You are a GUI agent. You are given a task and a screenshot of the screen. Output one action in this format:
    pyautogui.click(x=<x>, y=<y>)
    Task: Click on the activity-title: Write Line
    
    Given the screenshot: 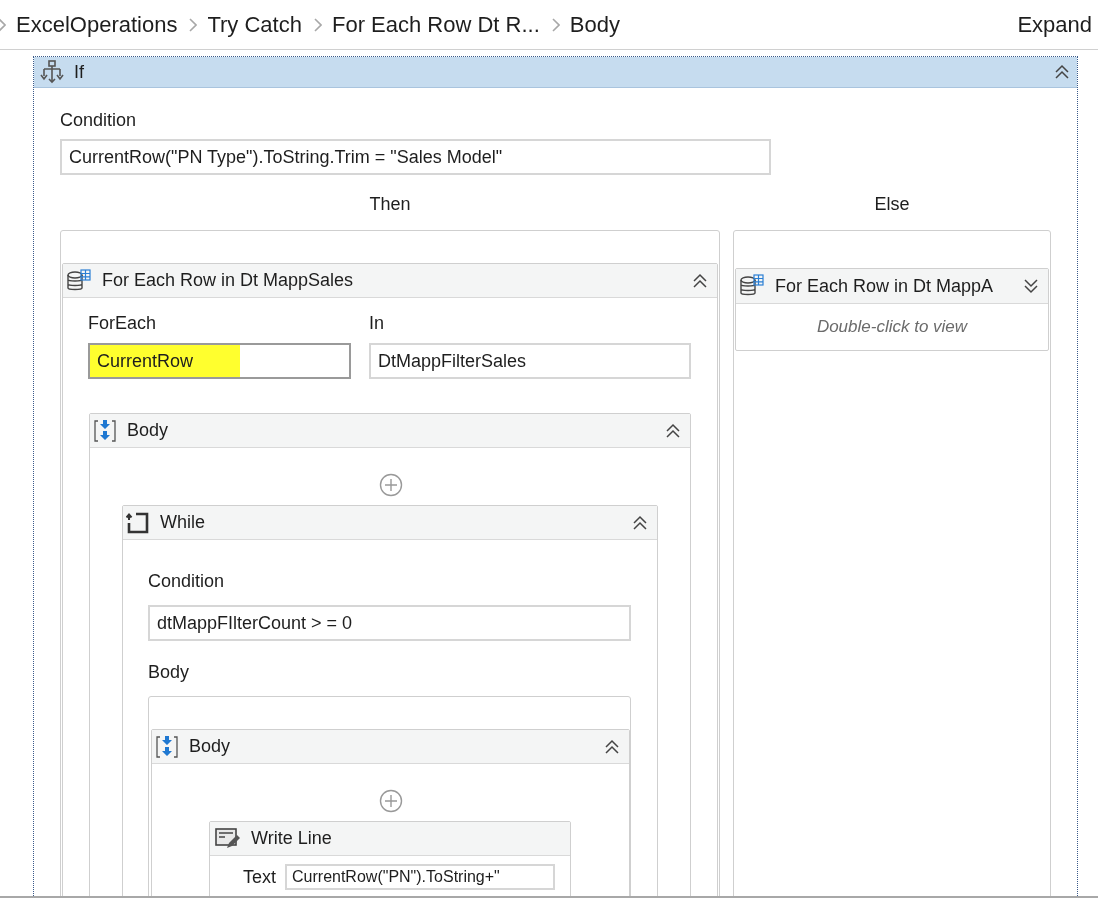 What is the action you would take?
    pyautogui.click(x=291, y=838)
    